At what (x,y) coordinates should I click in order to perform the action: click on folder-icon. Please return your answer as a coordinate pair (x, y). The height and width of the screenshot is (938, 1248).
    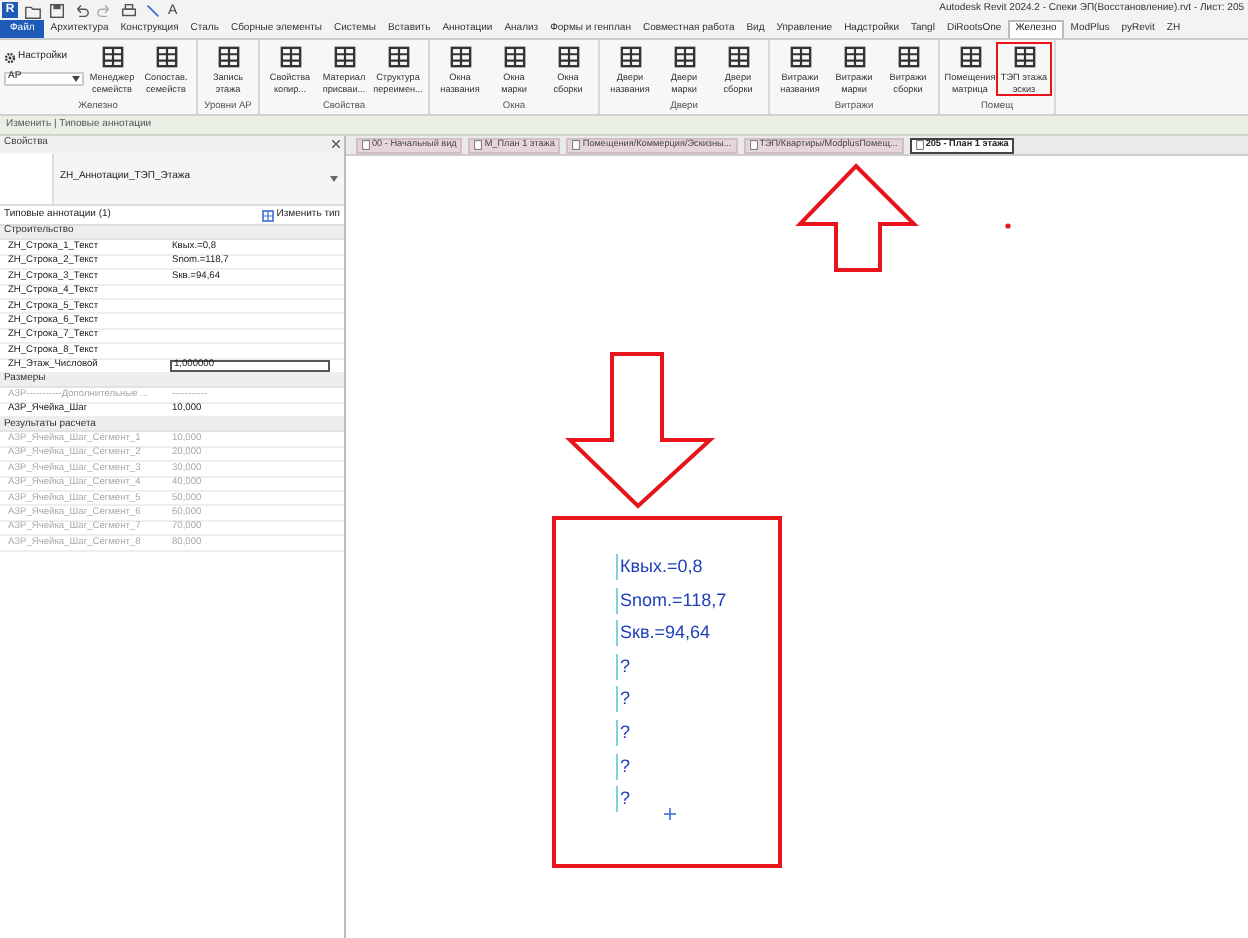
    Looking at the image, I should click on (33, 10).